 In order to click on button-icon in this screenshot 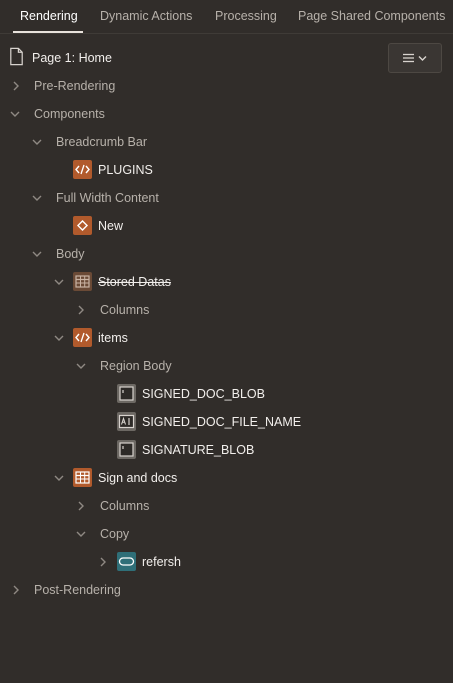, I will do `click(126, 561)`.